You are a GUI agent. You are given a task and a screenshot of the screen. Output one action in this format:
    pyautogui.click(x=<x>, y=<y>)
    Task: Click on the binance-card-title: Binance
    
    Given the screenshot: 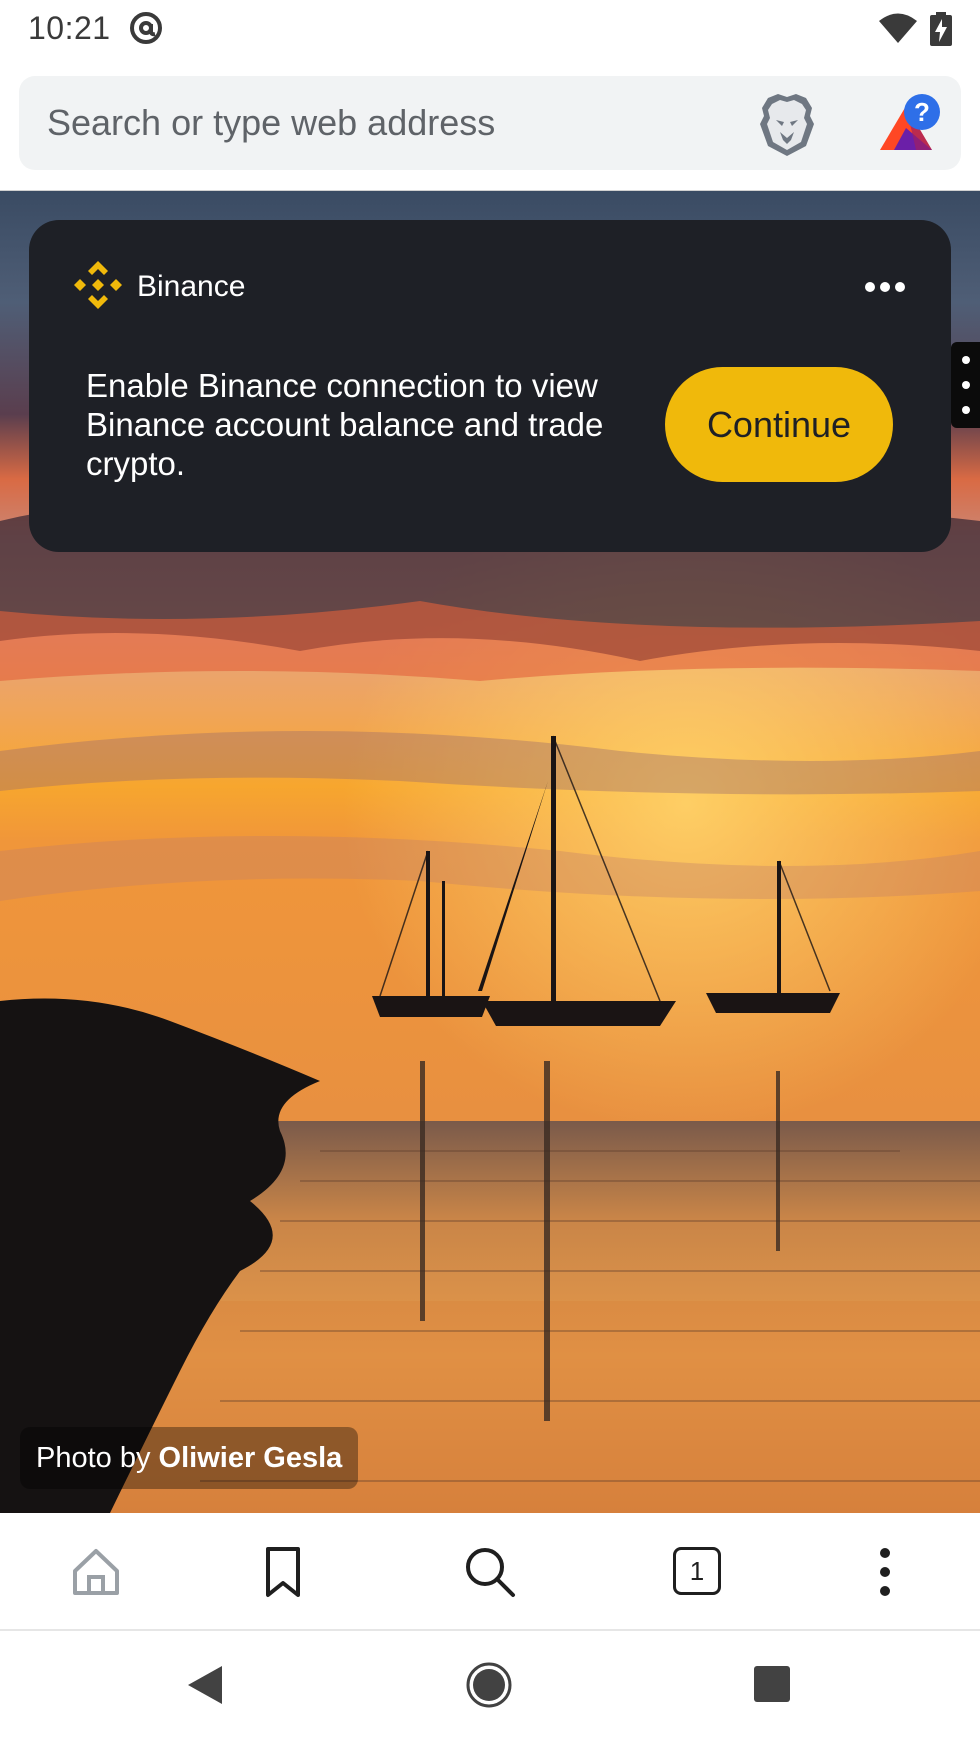 What is the action you would take?
    pyautogui.click(x=191, y=286)
    